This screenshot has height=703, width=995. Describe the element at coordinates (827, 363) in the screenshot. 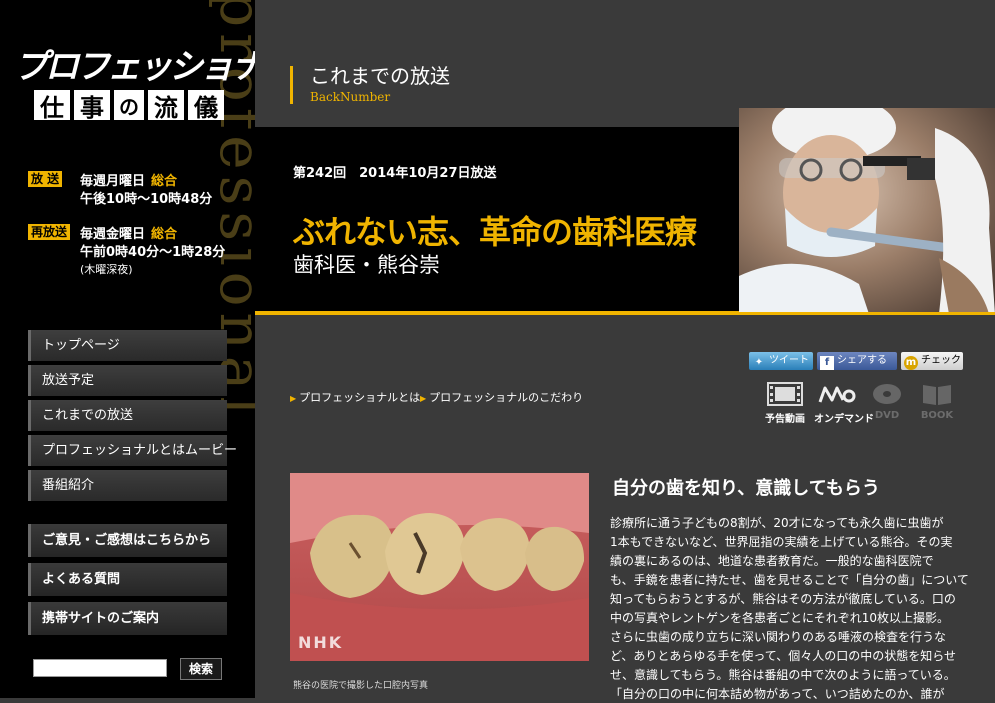

I see `facebook-icon: f` at that location.